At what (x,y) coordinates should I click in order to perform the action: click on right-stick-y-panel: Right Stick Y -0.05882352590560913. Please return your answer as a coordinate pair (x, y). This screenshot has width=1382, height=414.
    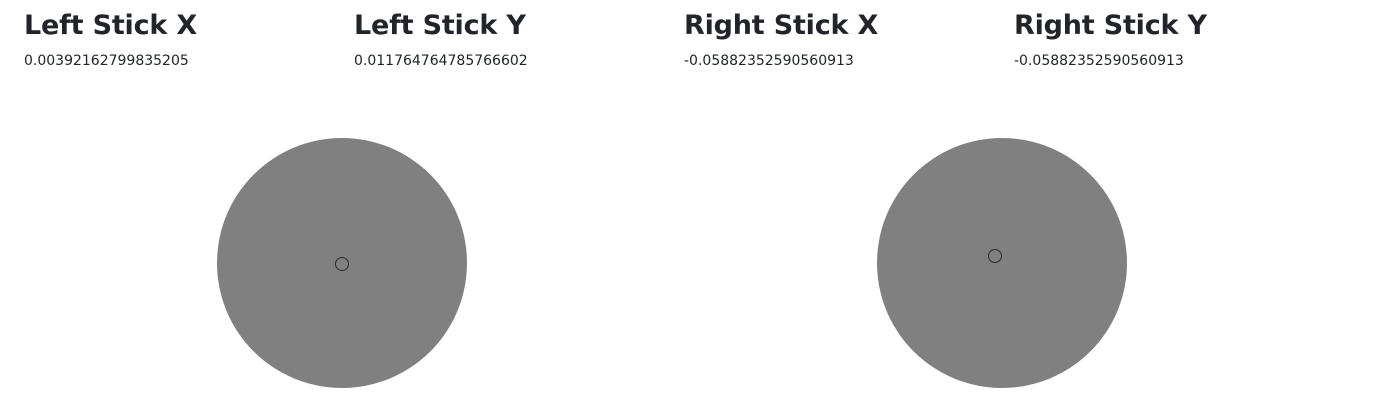
    Looking at the image, I should click on (1174, 39).